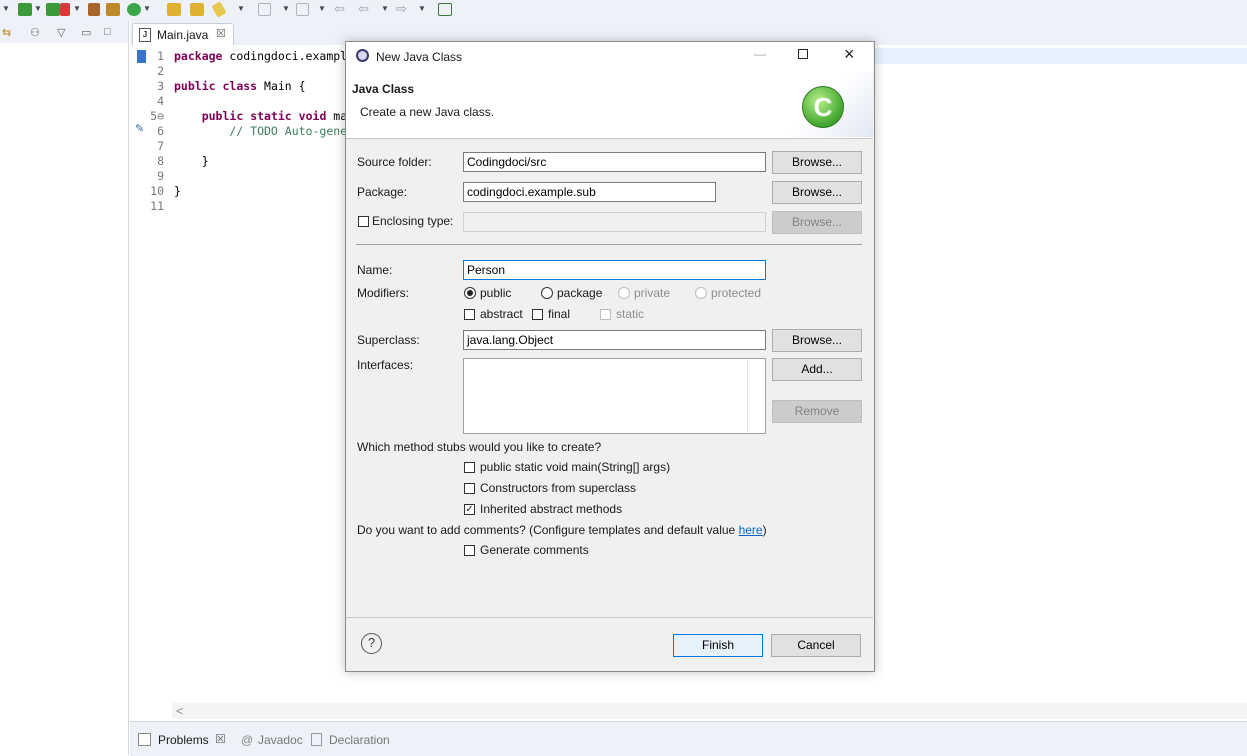 Image resolution: width=1247 pixels, height=756 pixels. Describe the element at coordinates (469, 509) in the screenshot. I see `inherited-stub-checkbox: ✓` at that location.